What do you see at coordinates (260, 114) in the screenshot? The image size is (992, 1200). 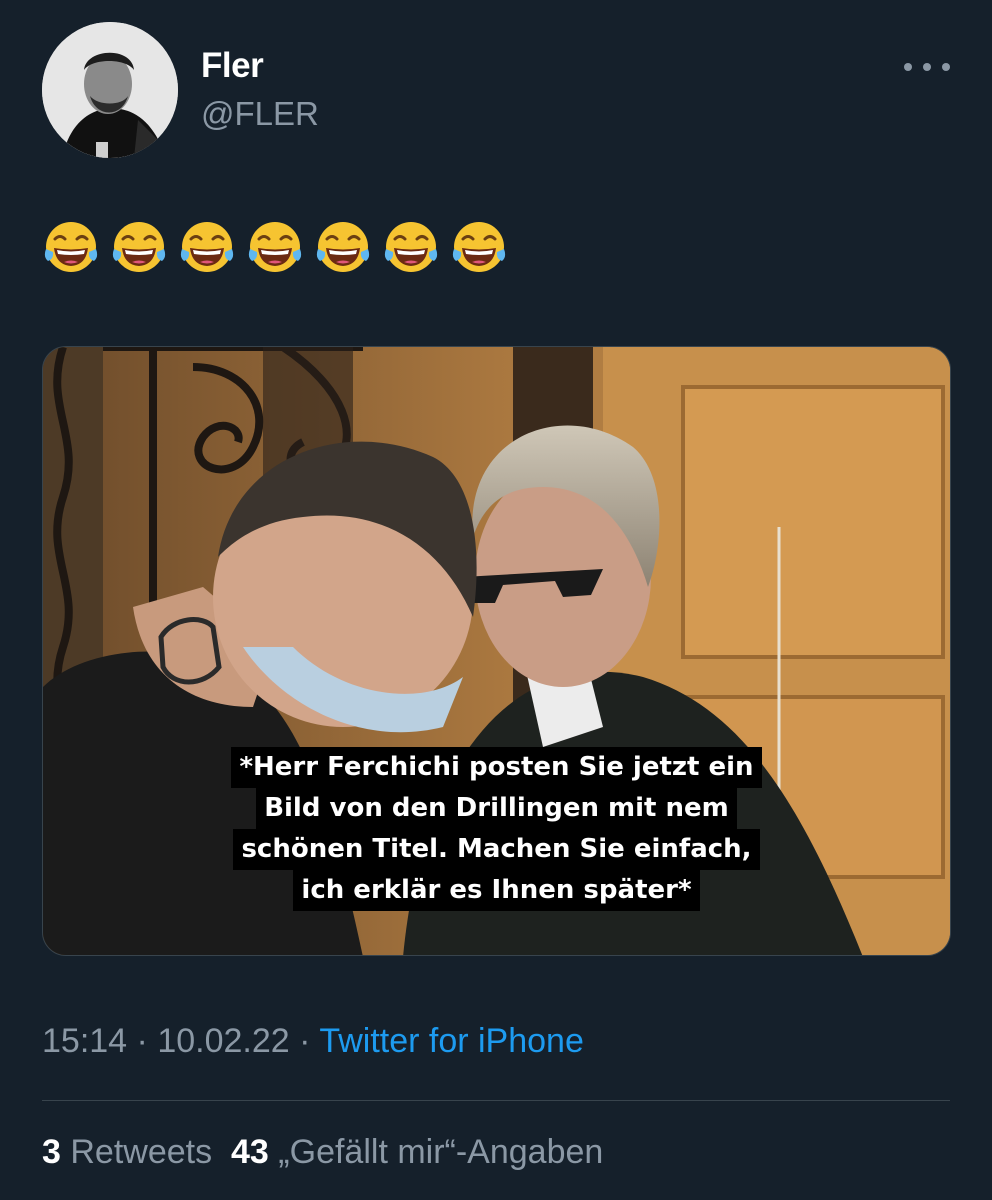 I see `user-handle: @FLER` at bounding box center [260, 114].